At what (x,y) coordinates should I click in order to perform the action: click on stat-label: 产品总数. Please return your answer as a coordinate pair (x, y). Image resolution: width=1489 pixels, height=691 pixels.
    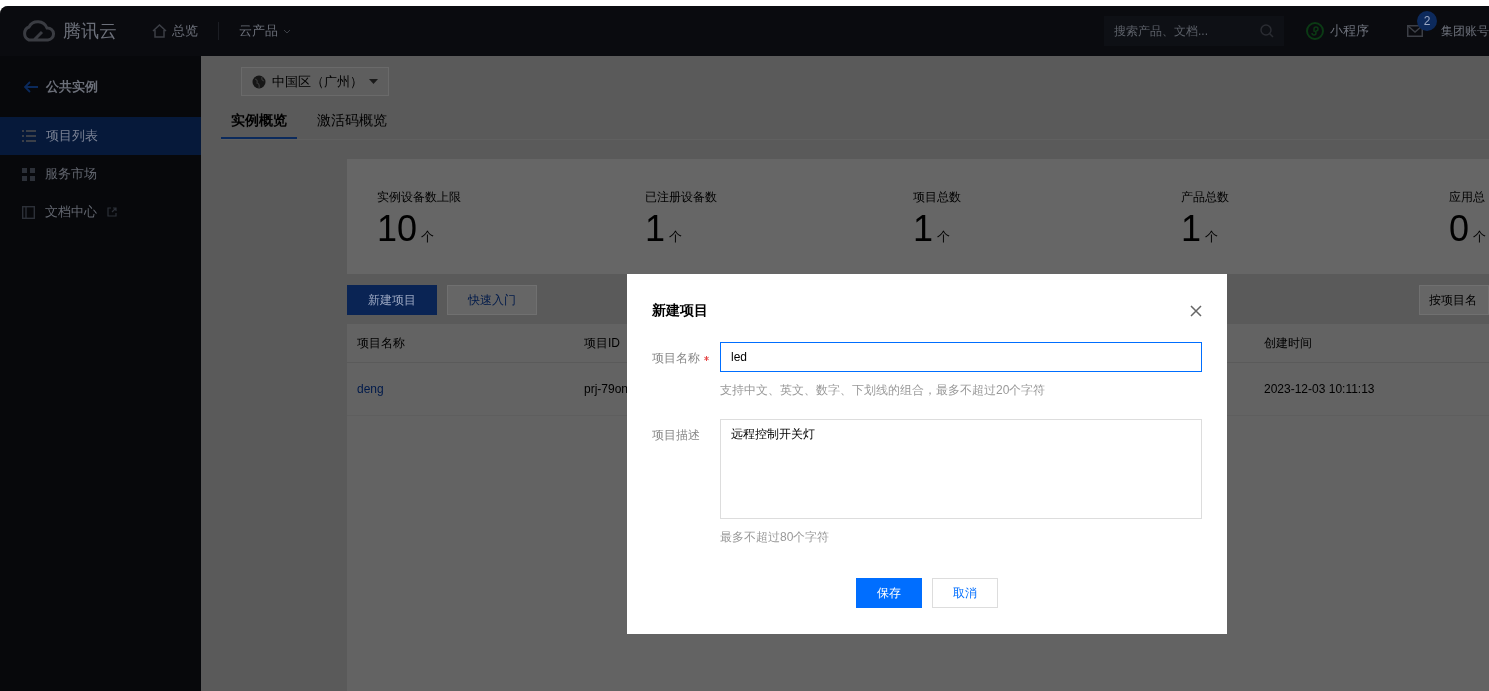
    Looking at the image, I should click on (1205, 197).